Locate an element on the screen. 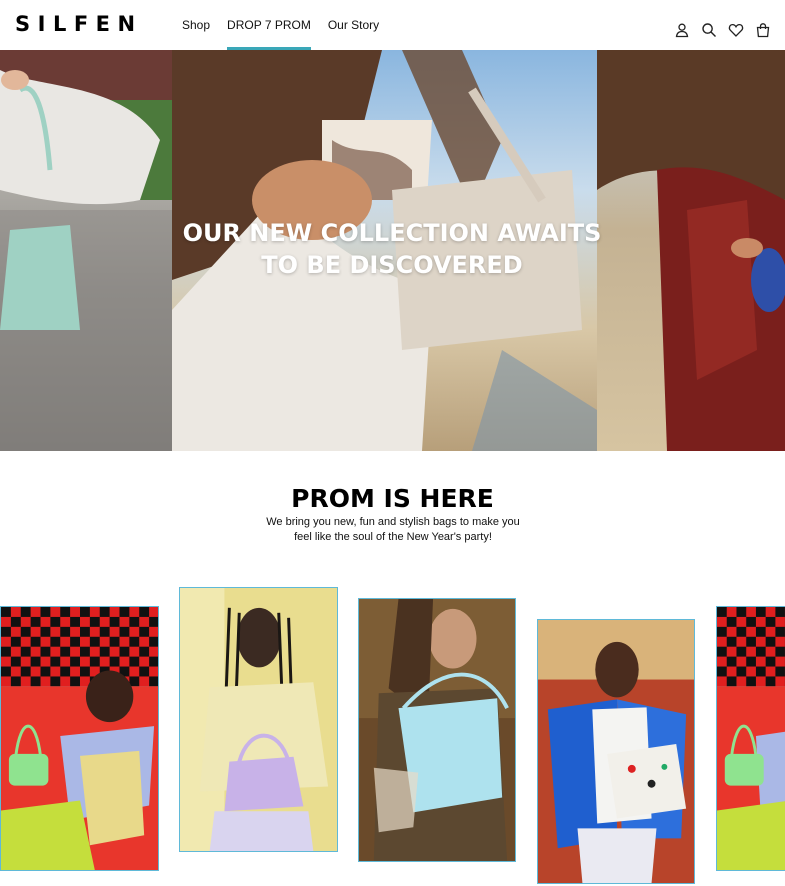  green-bag-photo-repeat is located at coordinates (751, 738).